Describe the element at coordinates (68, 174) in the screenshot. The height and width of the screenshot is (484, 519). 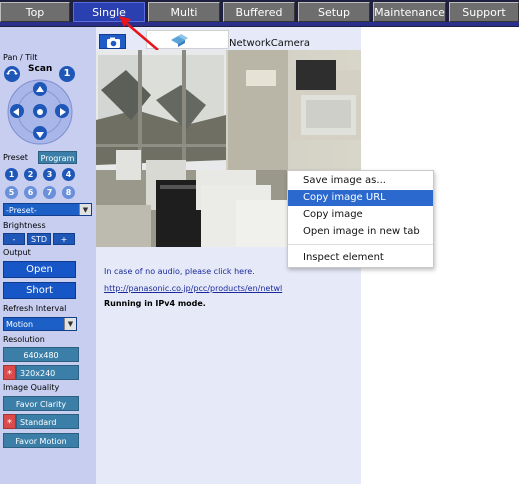
I see `preset-4-button: 4` at that location.